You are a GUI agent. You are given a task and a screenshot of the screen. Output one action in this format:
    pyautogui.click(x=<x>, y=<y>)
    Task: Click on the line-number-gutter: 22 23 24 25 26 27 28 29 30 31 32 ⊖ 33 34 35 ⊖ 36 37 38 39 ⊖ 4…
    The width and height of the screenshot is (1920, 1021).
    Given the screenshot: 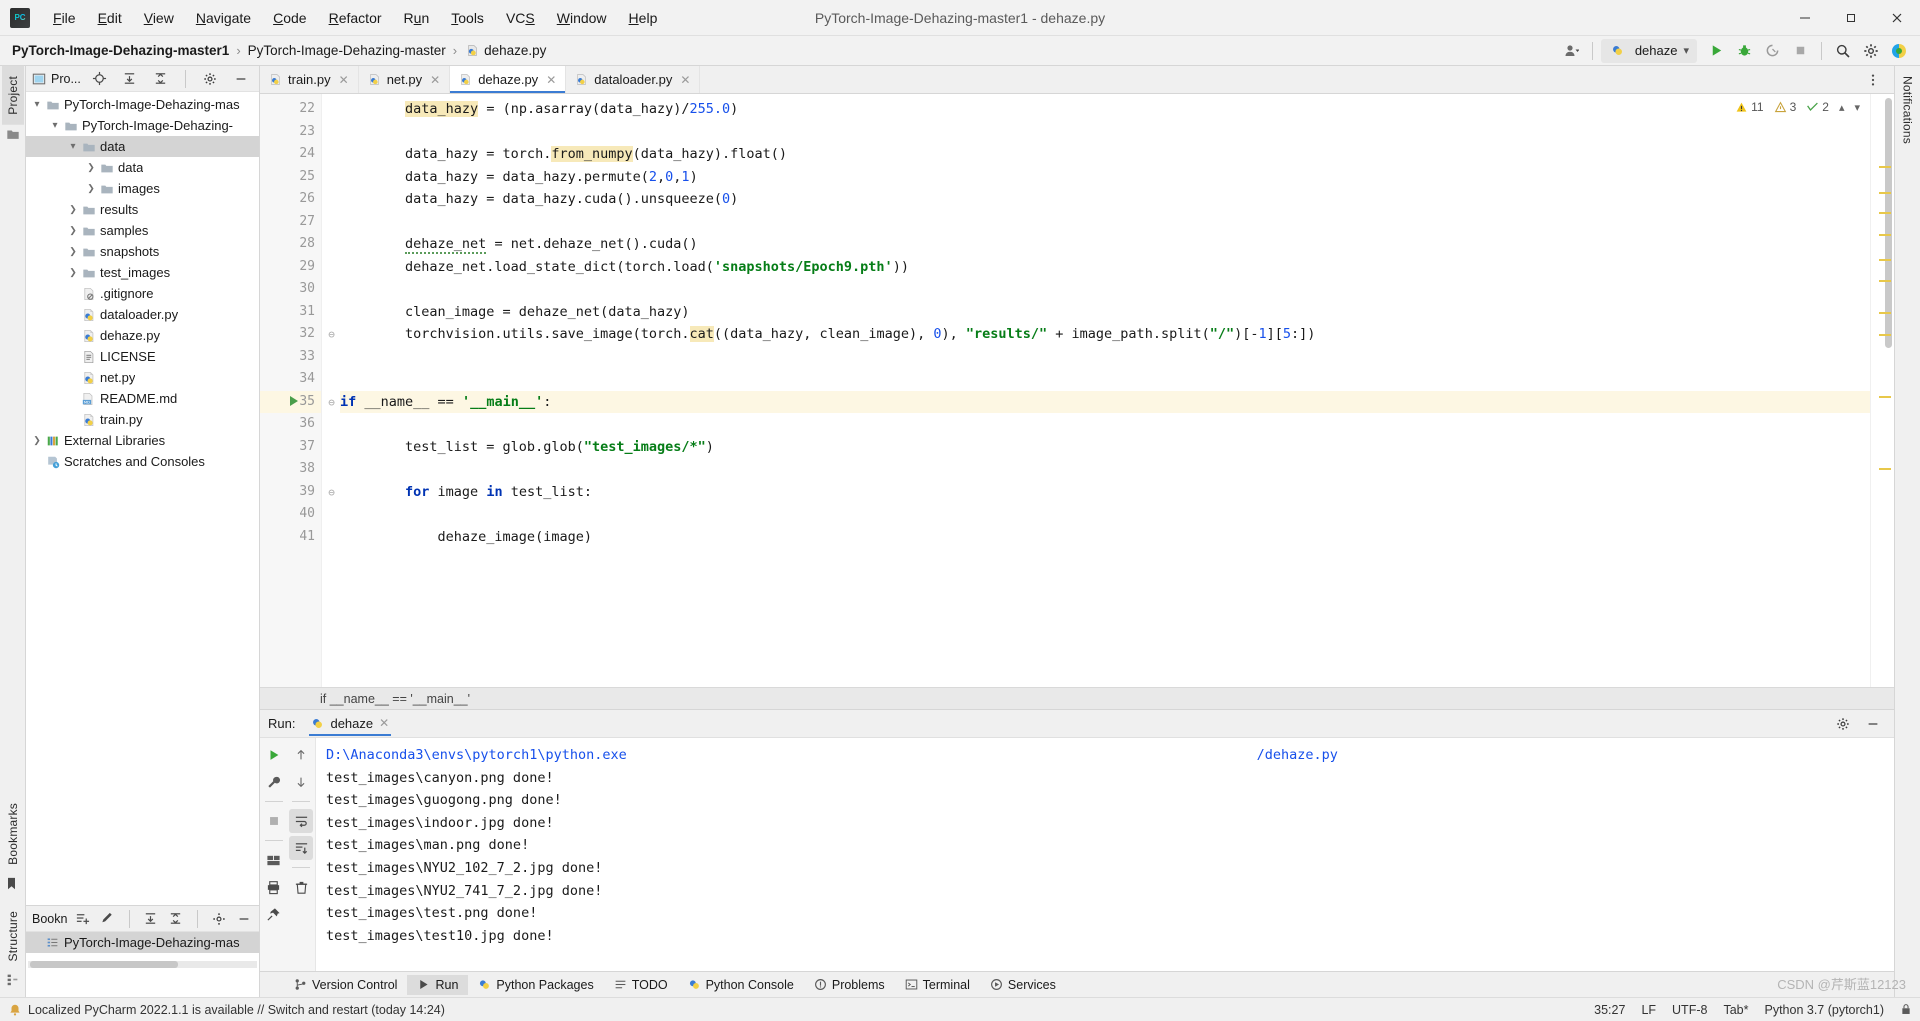 What is the action you would take?
    pyautogui.click(x=297, y=390)
    